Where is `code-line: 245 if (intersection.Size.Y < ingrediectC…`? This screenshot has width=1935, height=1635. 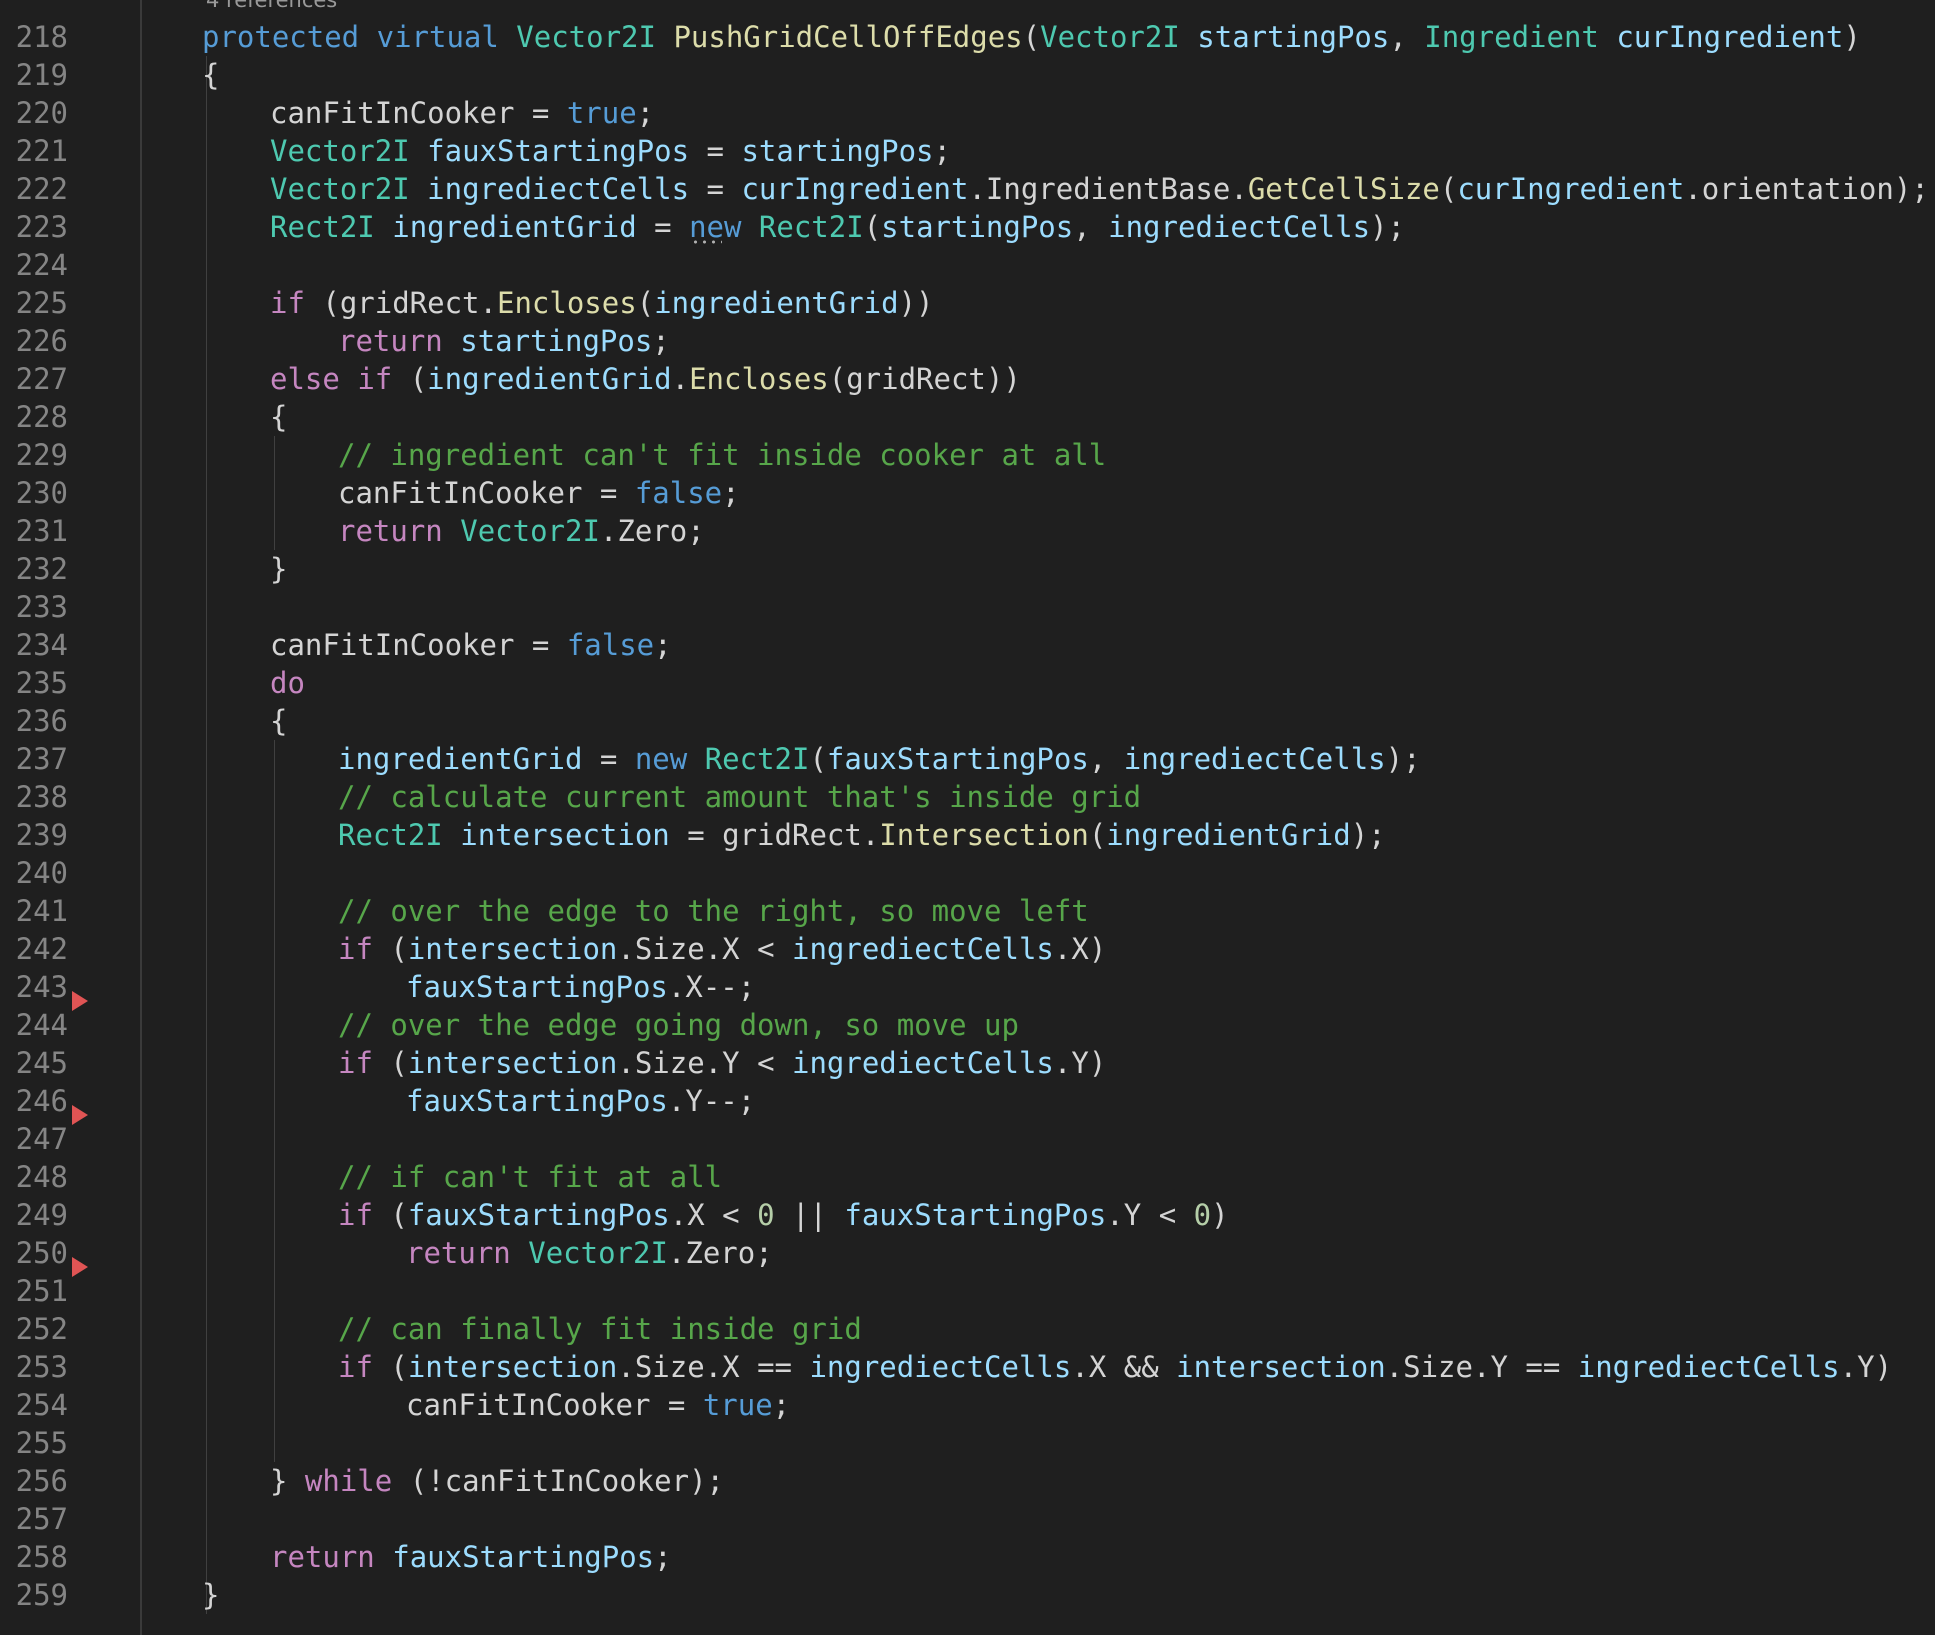
code-line: 245 if (intersection.Size.Y < ingrediectC… is located at coordinates (967, 1063).